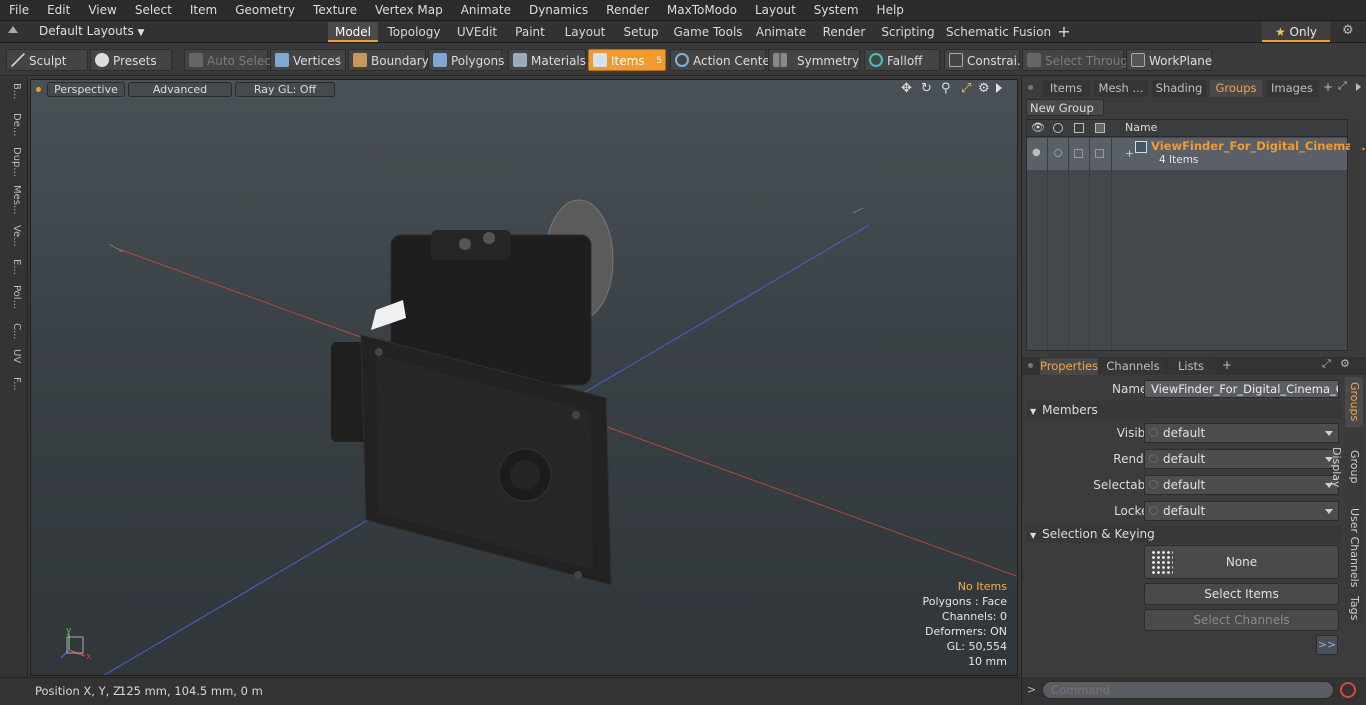  I want to click on render-dropdown: default, so click(1241, 459).